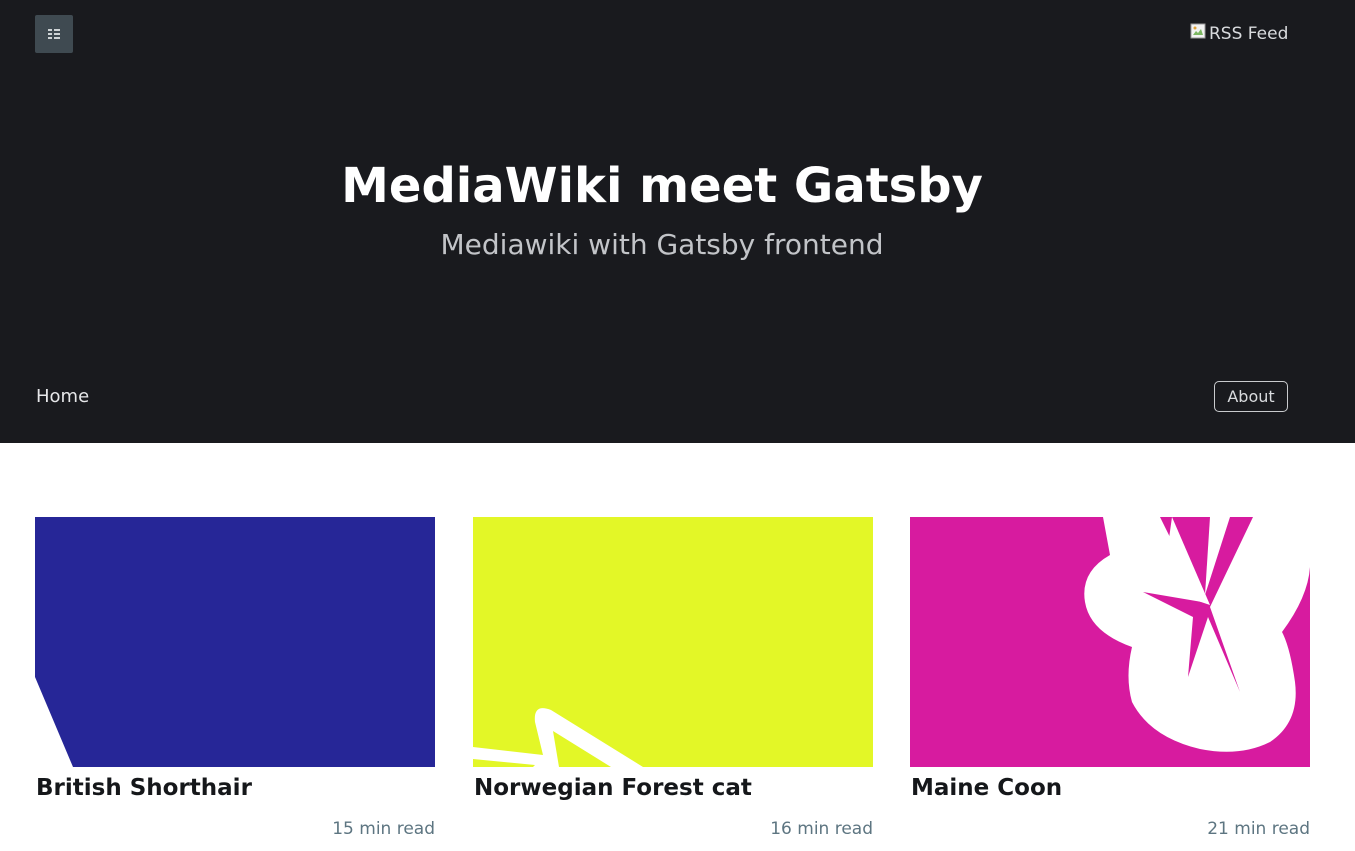  I want to click on site-subtitle: Mediawiki with Gatsby frontend, so click(662, 244).